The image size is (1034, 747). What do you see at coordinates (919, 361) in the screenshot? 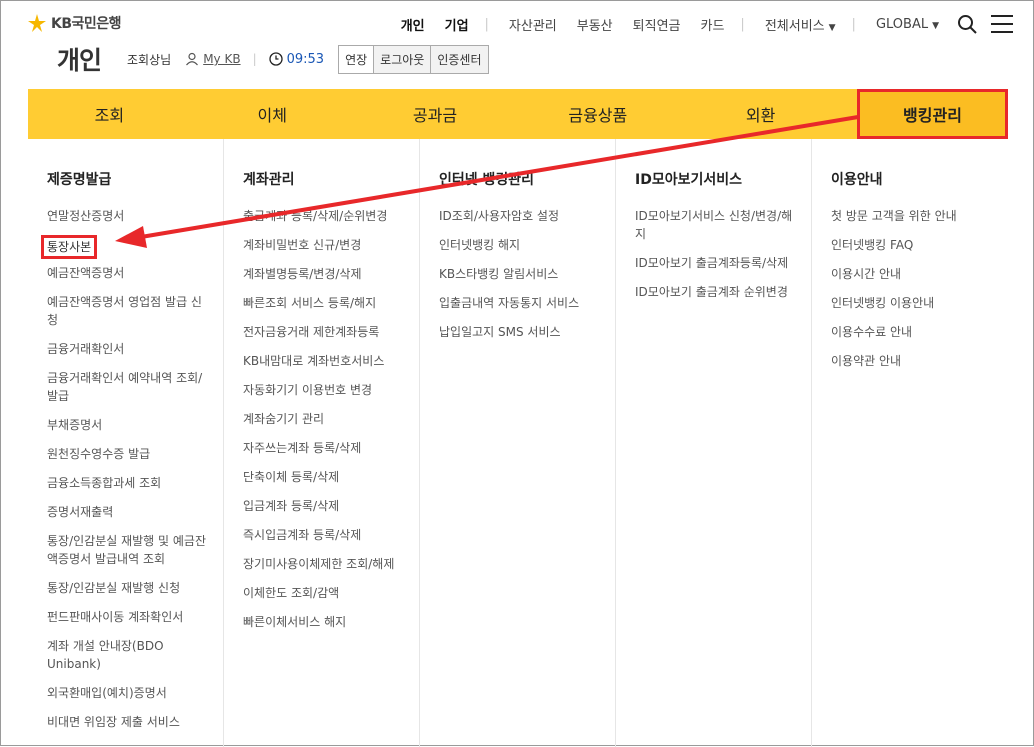
I see `menu-link: 이용약관 안내` at bounding box center [919, 361].